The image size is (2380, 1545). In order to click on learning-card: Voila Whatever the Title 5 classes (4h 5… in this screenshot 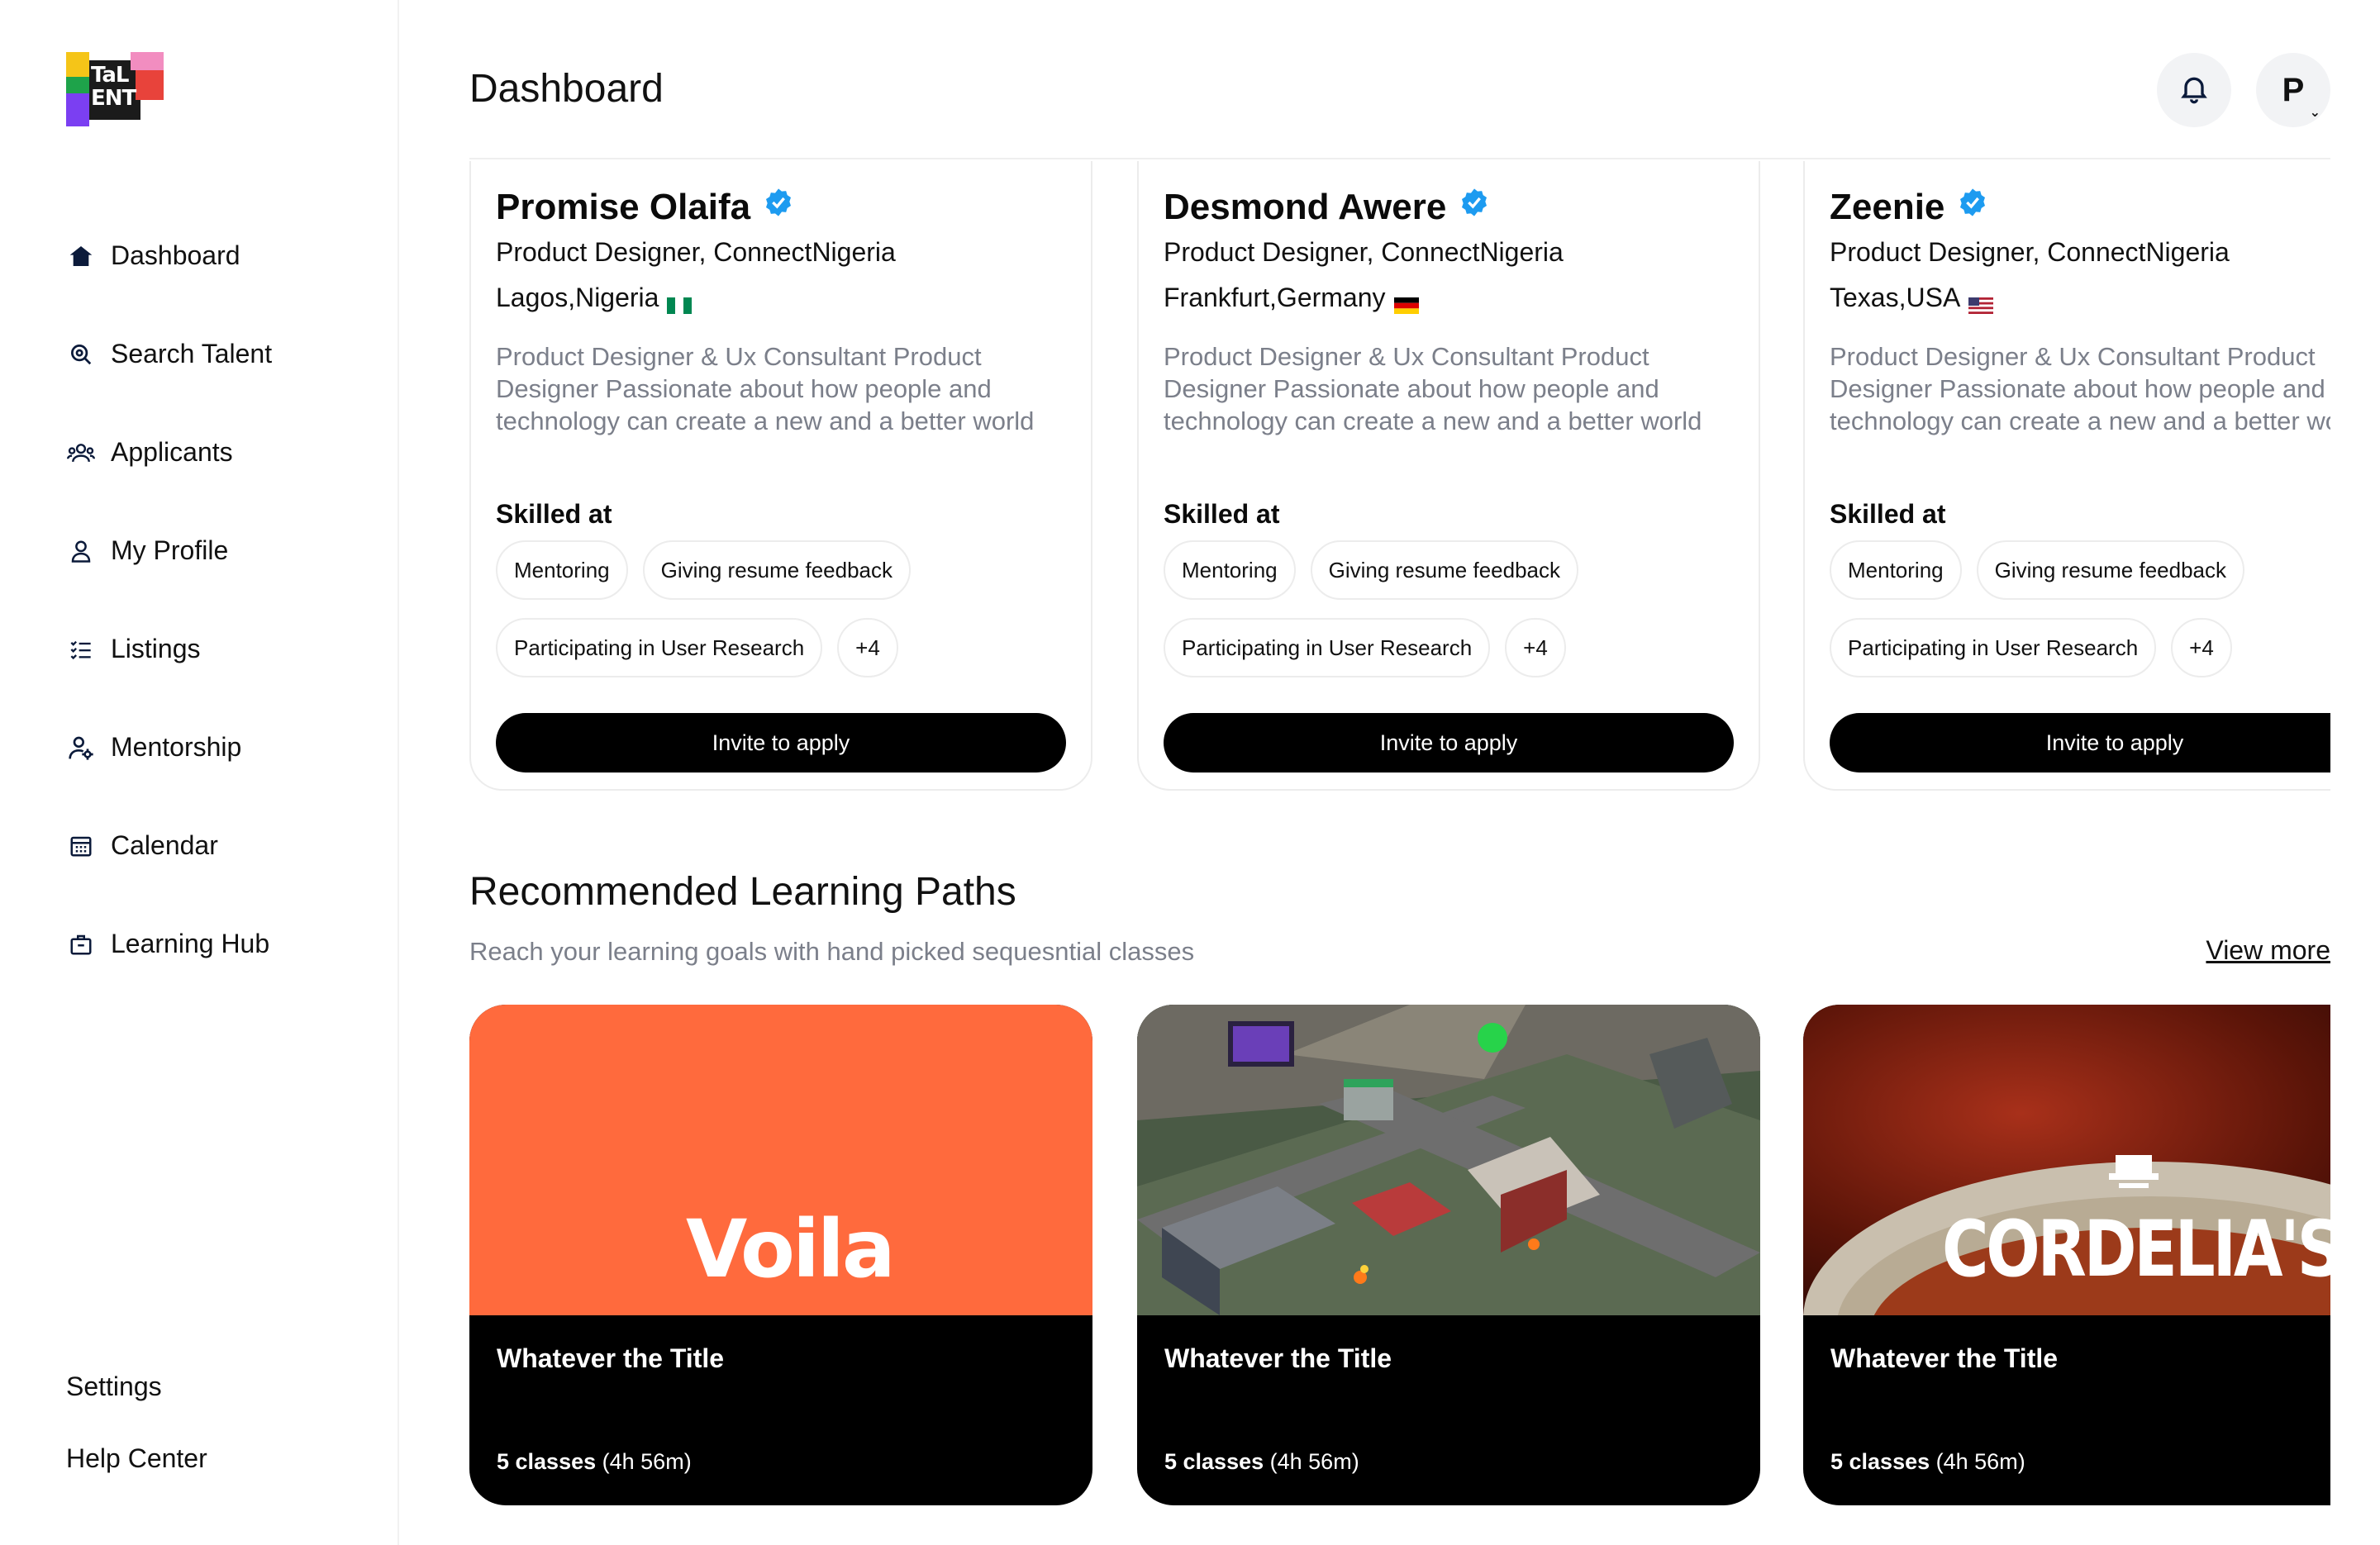, I will do `click(780, 1255)`.